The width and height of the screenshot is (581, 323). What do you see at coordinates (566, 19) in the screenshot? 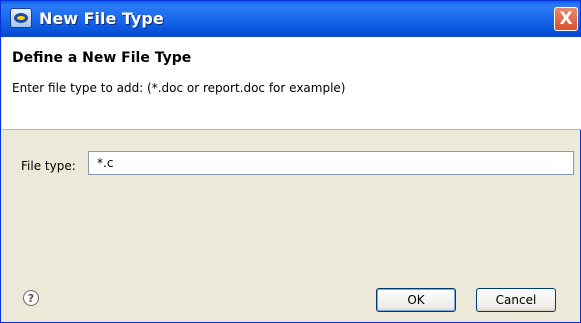
I see `close-icon: X` at bounding box center [566, 19].